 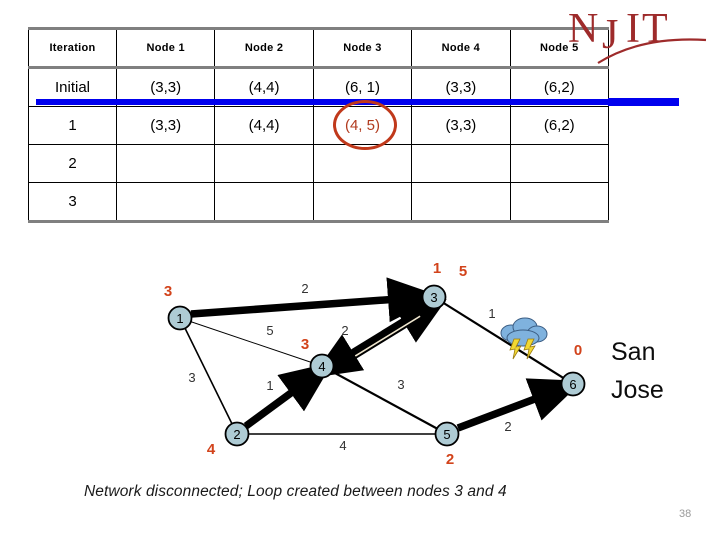 I want to click on table-row: 3, so click(x=318, y=202).